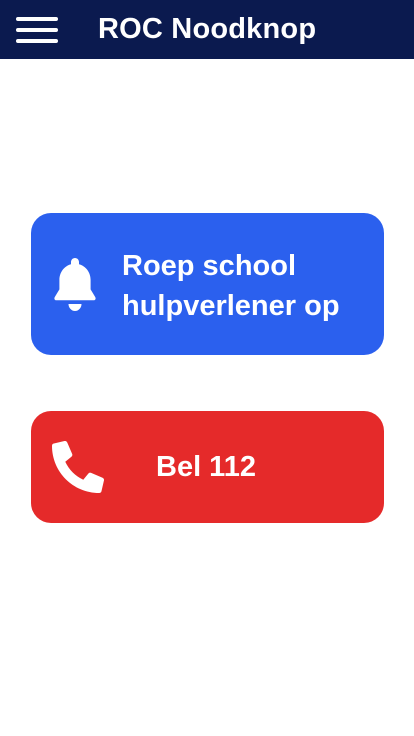 This screenshot has height=736, width=414. I want to click on call-112-button: Bel 112, so click(207, 467).